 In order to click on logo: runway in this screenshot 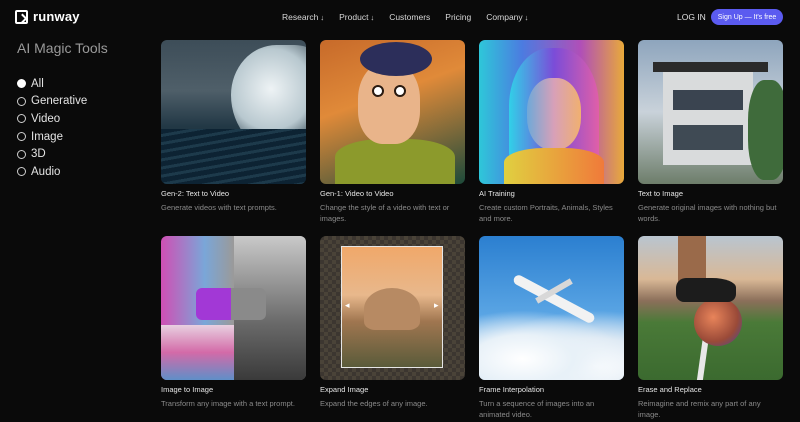, I will do `click(47, 16)`.